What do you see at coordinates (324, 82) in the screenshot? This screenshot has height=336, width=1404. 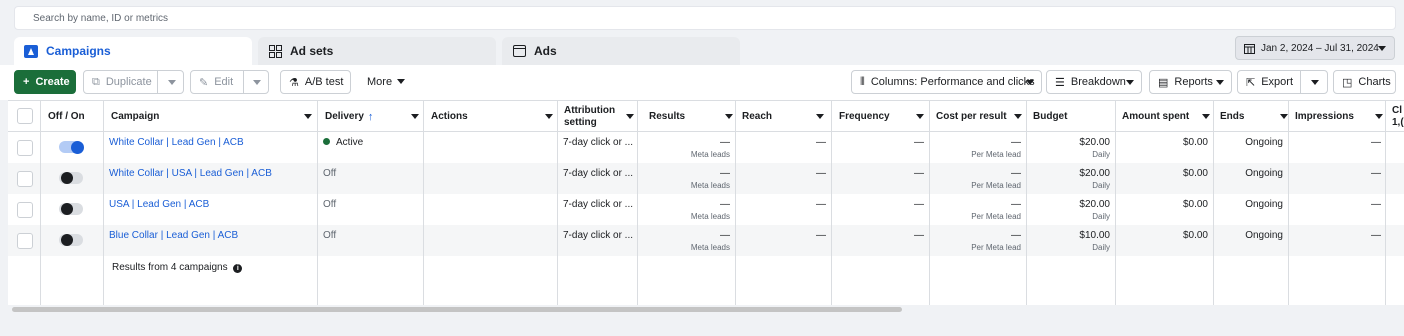 I see `ab-test-label: A/B test` at bounding box center [324, 82].